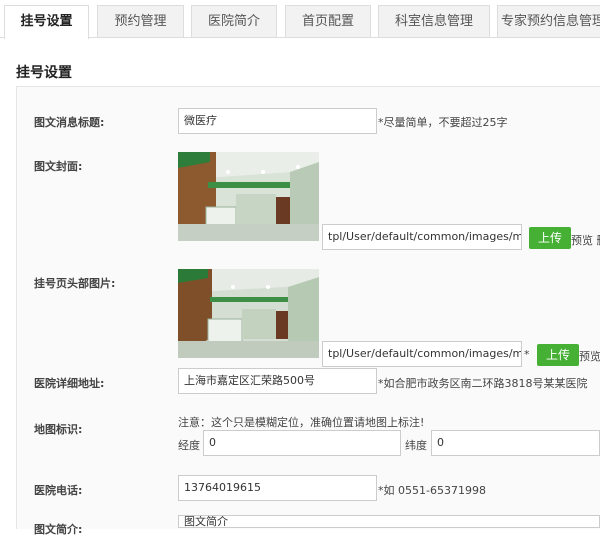 Image resolution: width=600 pixels, height=537 pixels. Describe the element at coordinates (585, 240) in the screenshot. I see `cover-preview-link: 预览 删除` at that location.